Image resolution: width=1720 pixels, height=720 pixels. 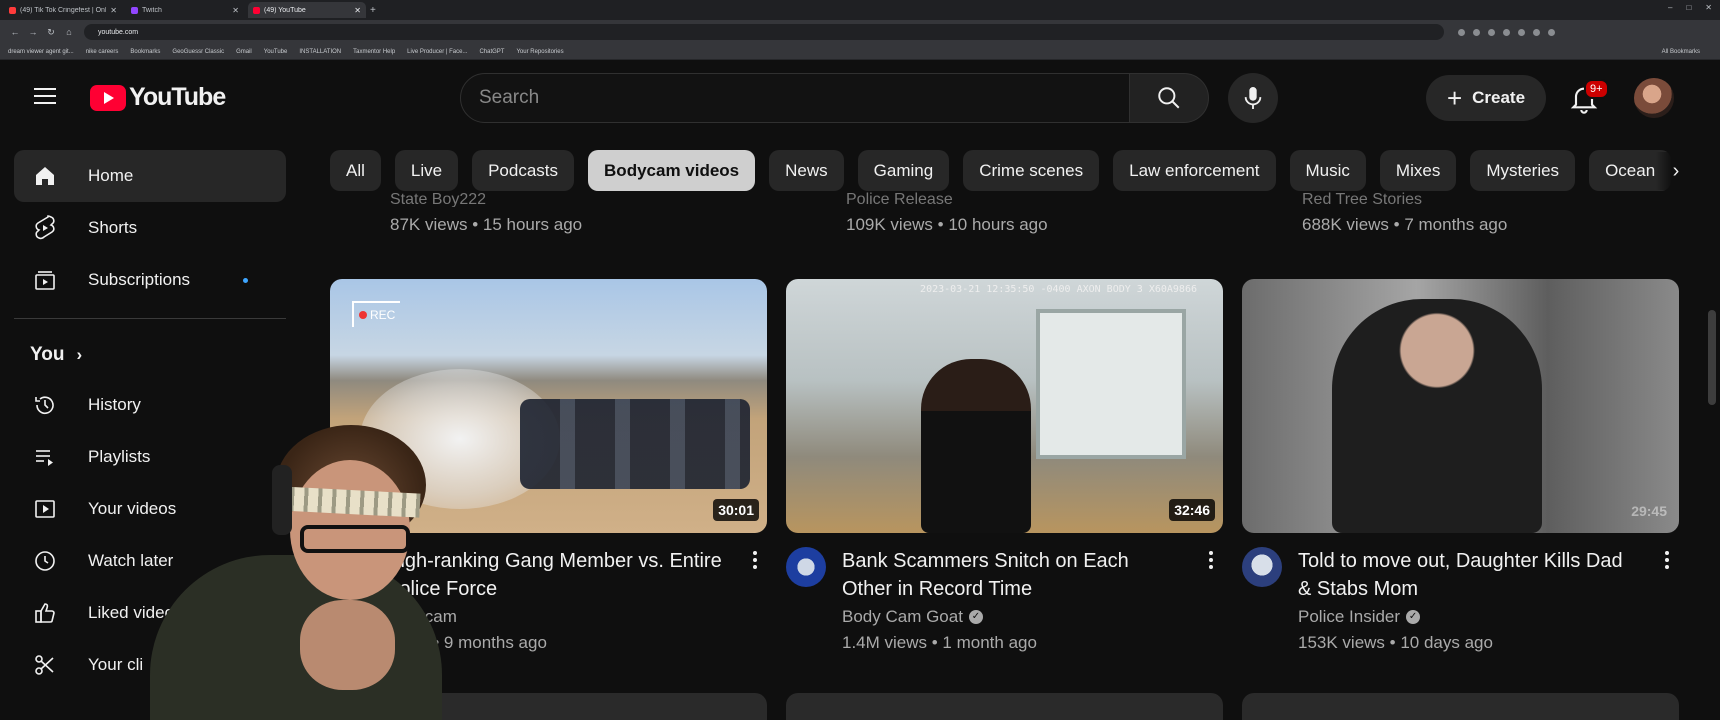 What do you see at coordinates (150, 176) in the screenshot?
I see `sidebar-item-home: Home` at bounding box center [150, 176].